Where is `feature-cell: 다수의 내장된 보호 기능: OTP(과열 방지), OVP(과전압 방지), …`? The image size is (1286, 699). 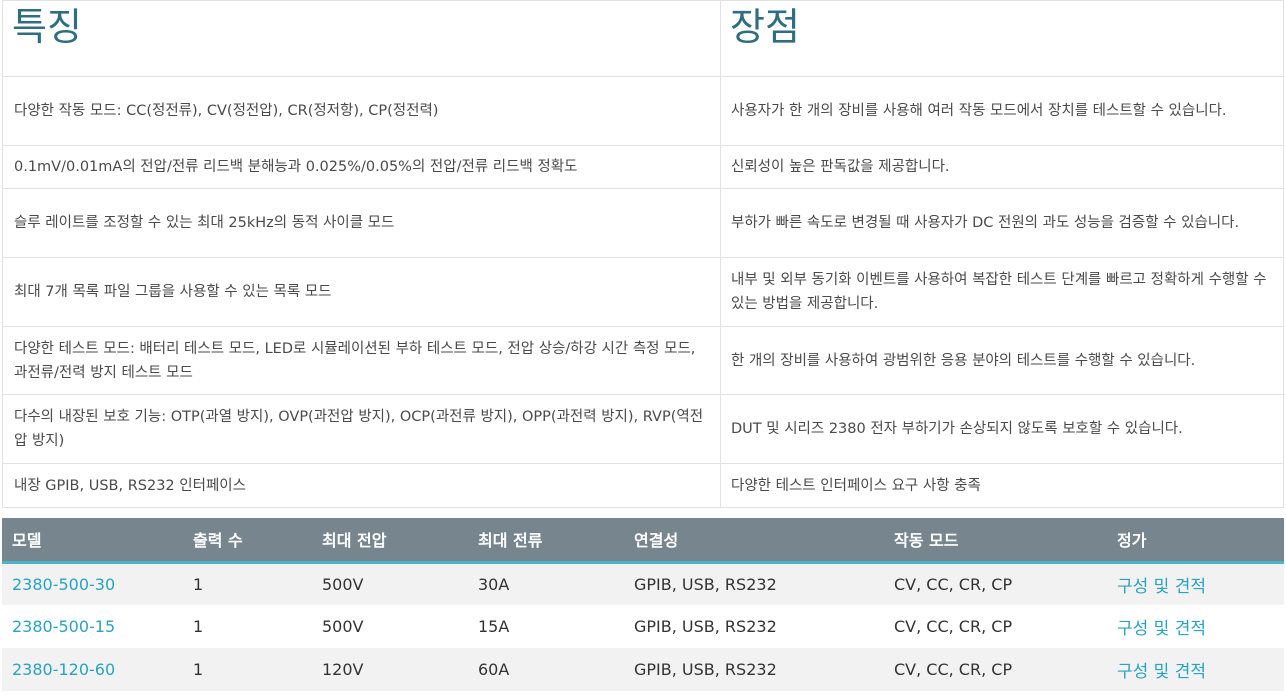
feature-cell: 다수의 내장된 보호 기능: OTP(과열 방지), OVP(과전압 방지), … is located at coordinates (361, 429).